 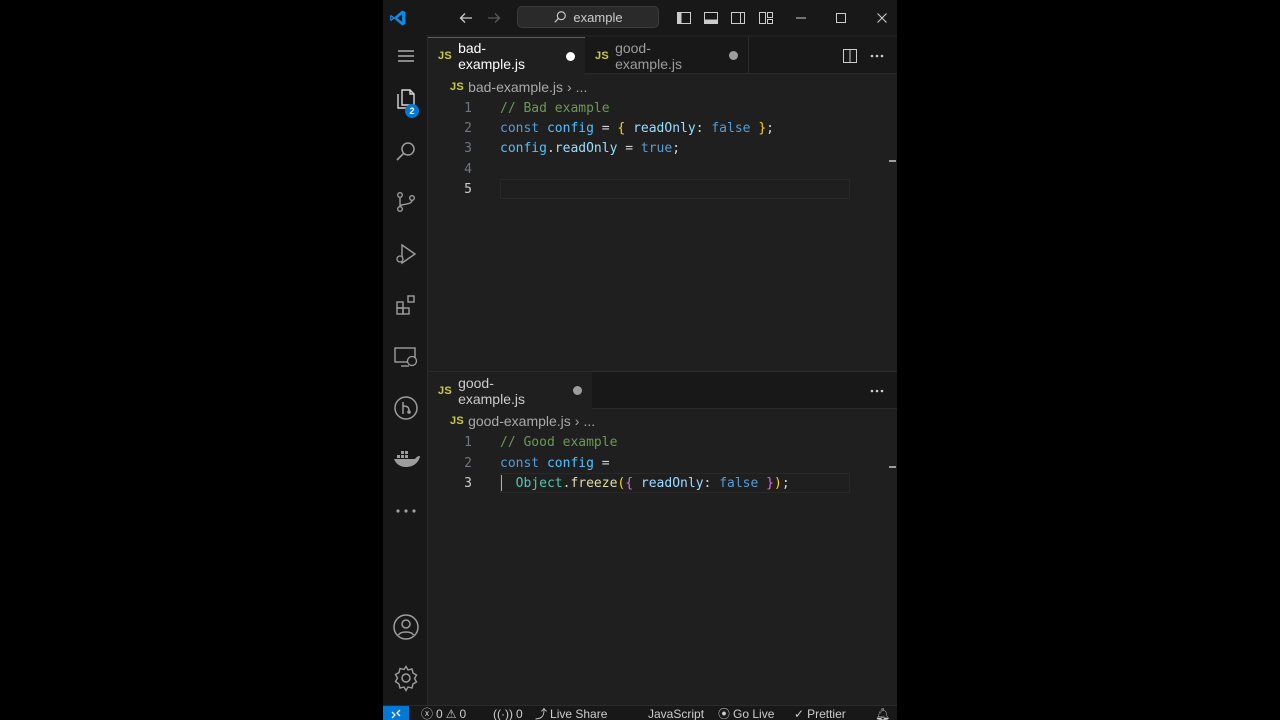 What do you see at coordinates (405, 459) in the screenshot?
I see `docker-icon` at bounding box center [405, 459].